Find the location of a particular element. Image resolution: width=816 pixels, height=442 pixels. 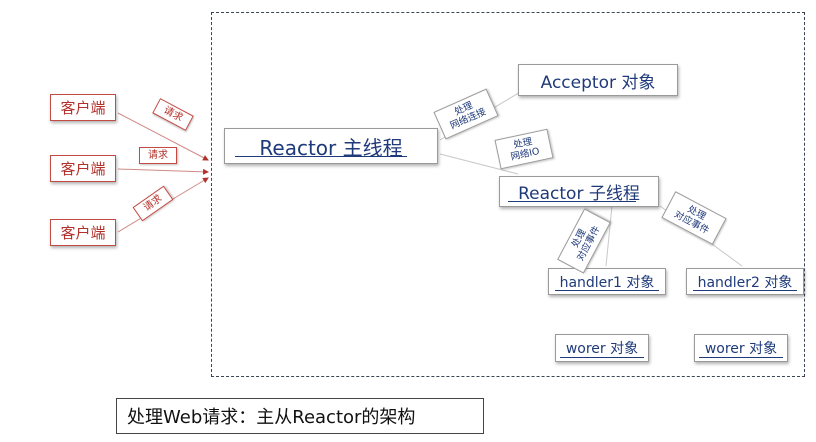

sub-reactor-underline is located at coordinates (572, 201).